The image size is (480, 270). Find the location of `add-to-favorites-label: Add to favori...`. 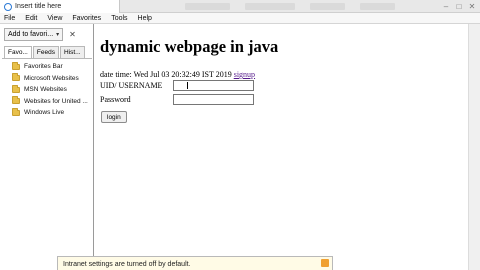

add-to-favorites-label: Add to favori... is located at coordinates (31, 34).